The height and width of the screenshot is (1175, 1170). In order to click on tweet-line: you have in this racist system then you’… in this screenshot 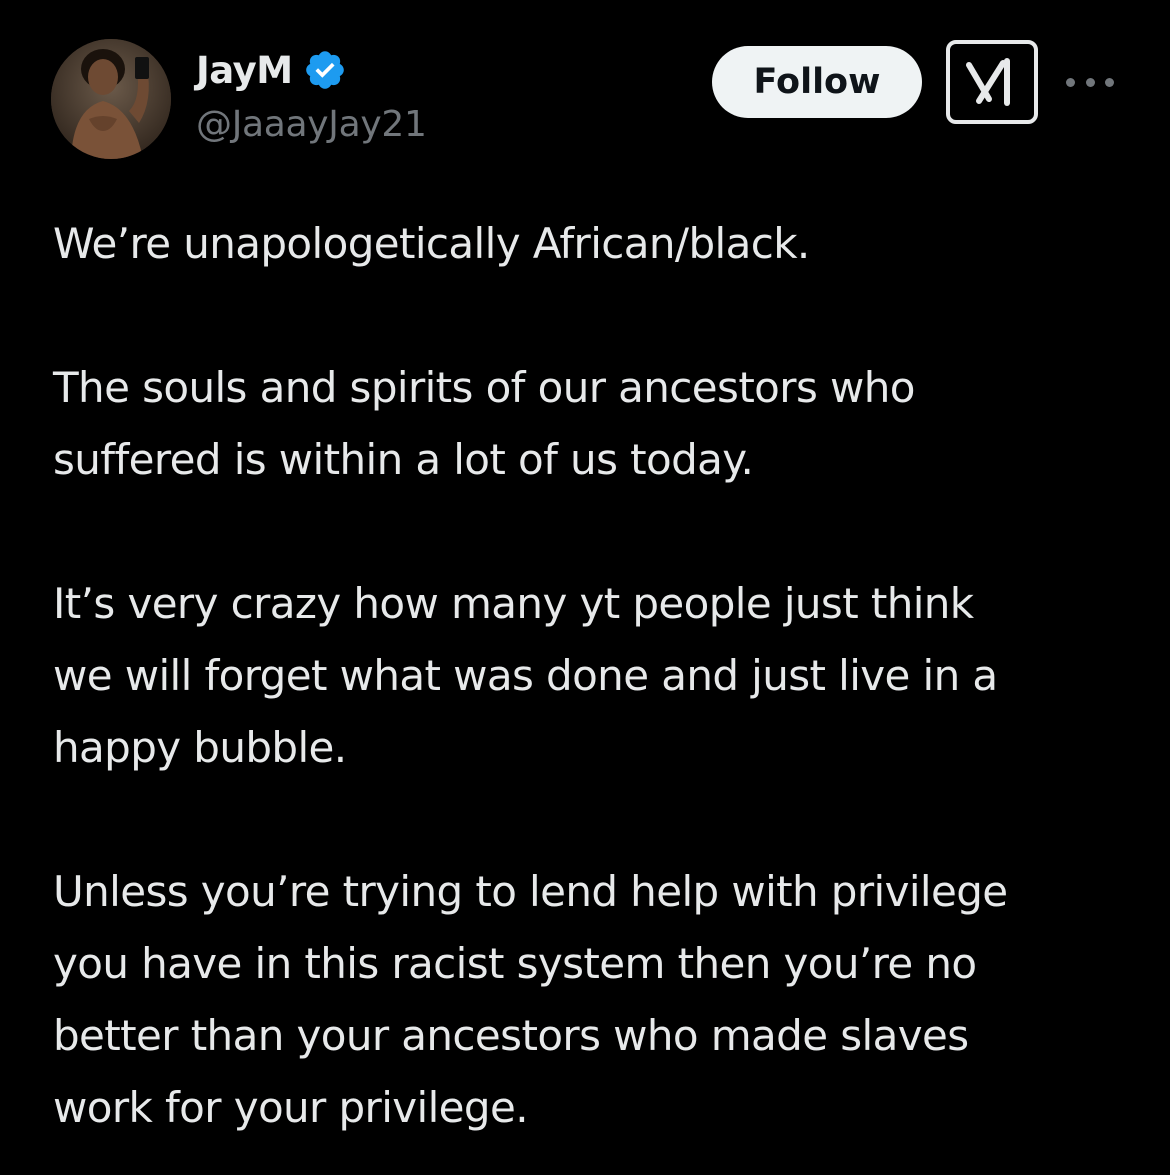, I will do `click(515, 963)`.